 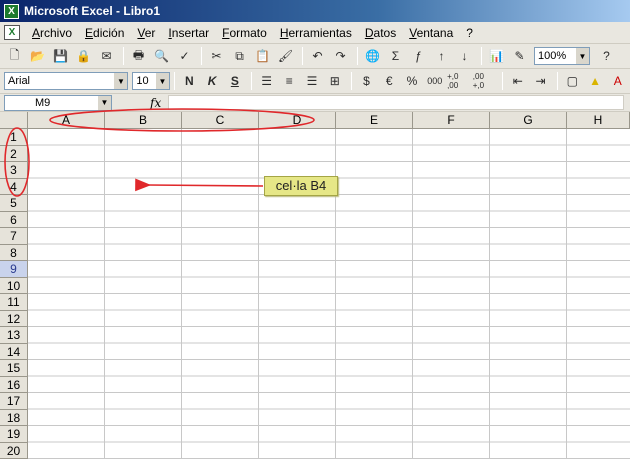 What do you see at coordinates (374, 120) in the screenshot?
I see `column-header-e: E` at bounding box center [374, 120].